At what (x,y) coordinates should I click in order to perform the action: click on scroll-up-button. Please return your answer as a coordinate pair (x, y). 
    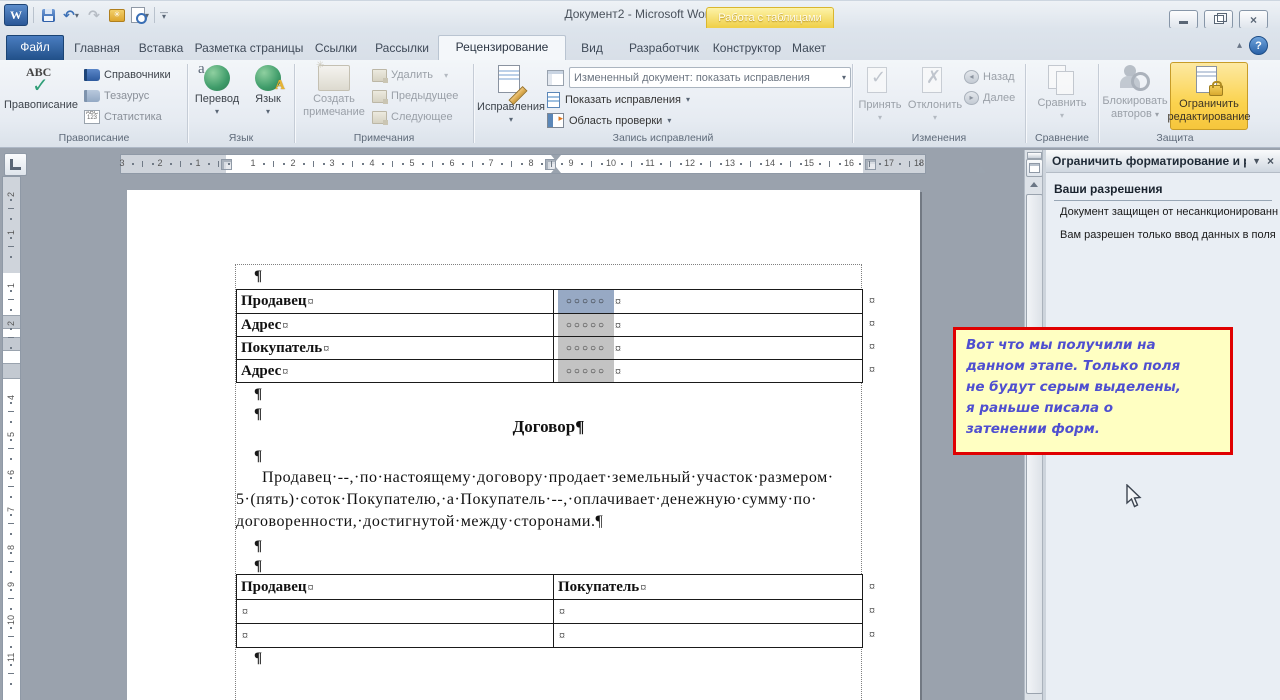
    Looking at the image, I should click on (1033, 184).